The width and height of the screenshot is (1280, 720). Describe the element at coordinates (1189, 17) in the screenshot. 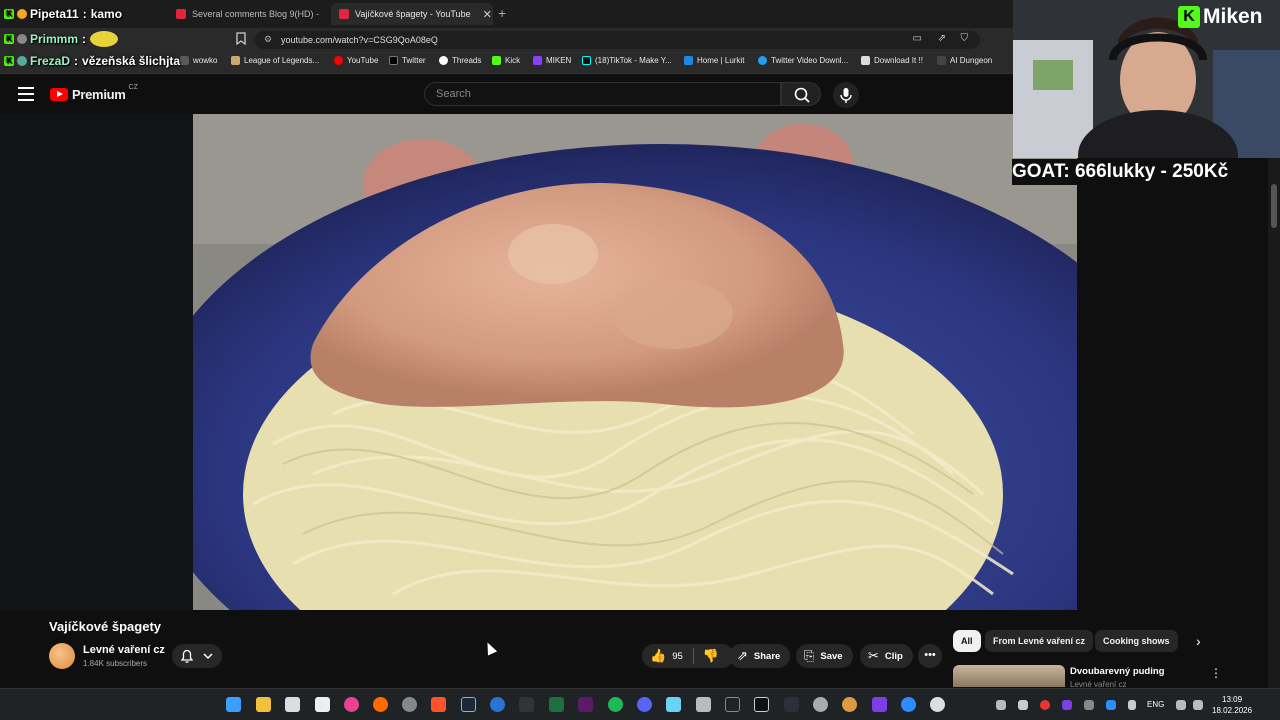

I see `kick-logo-icon: K` at that location.